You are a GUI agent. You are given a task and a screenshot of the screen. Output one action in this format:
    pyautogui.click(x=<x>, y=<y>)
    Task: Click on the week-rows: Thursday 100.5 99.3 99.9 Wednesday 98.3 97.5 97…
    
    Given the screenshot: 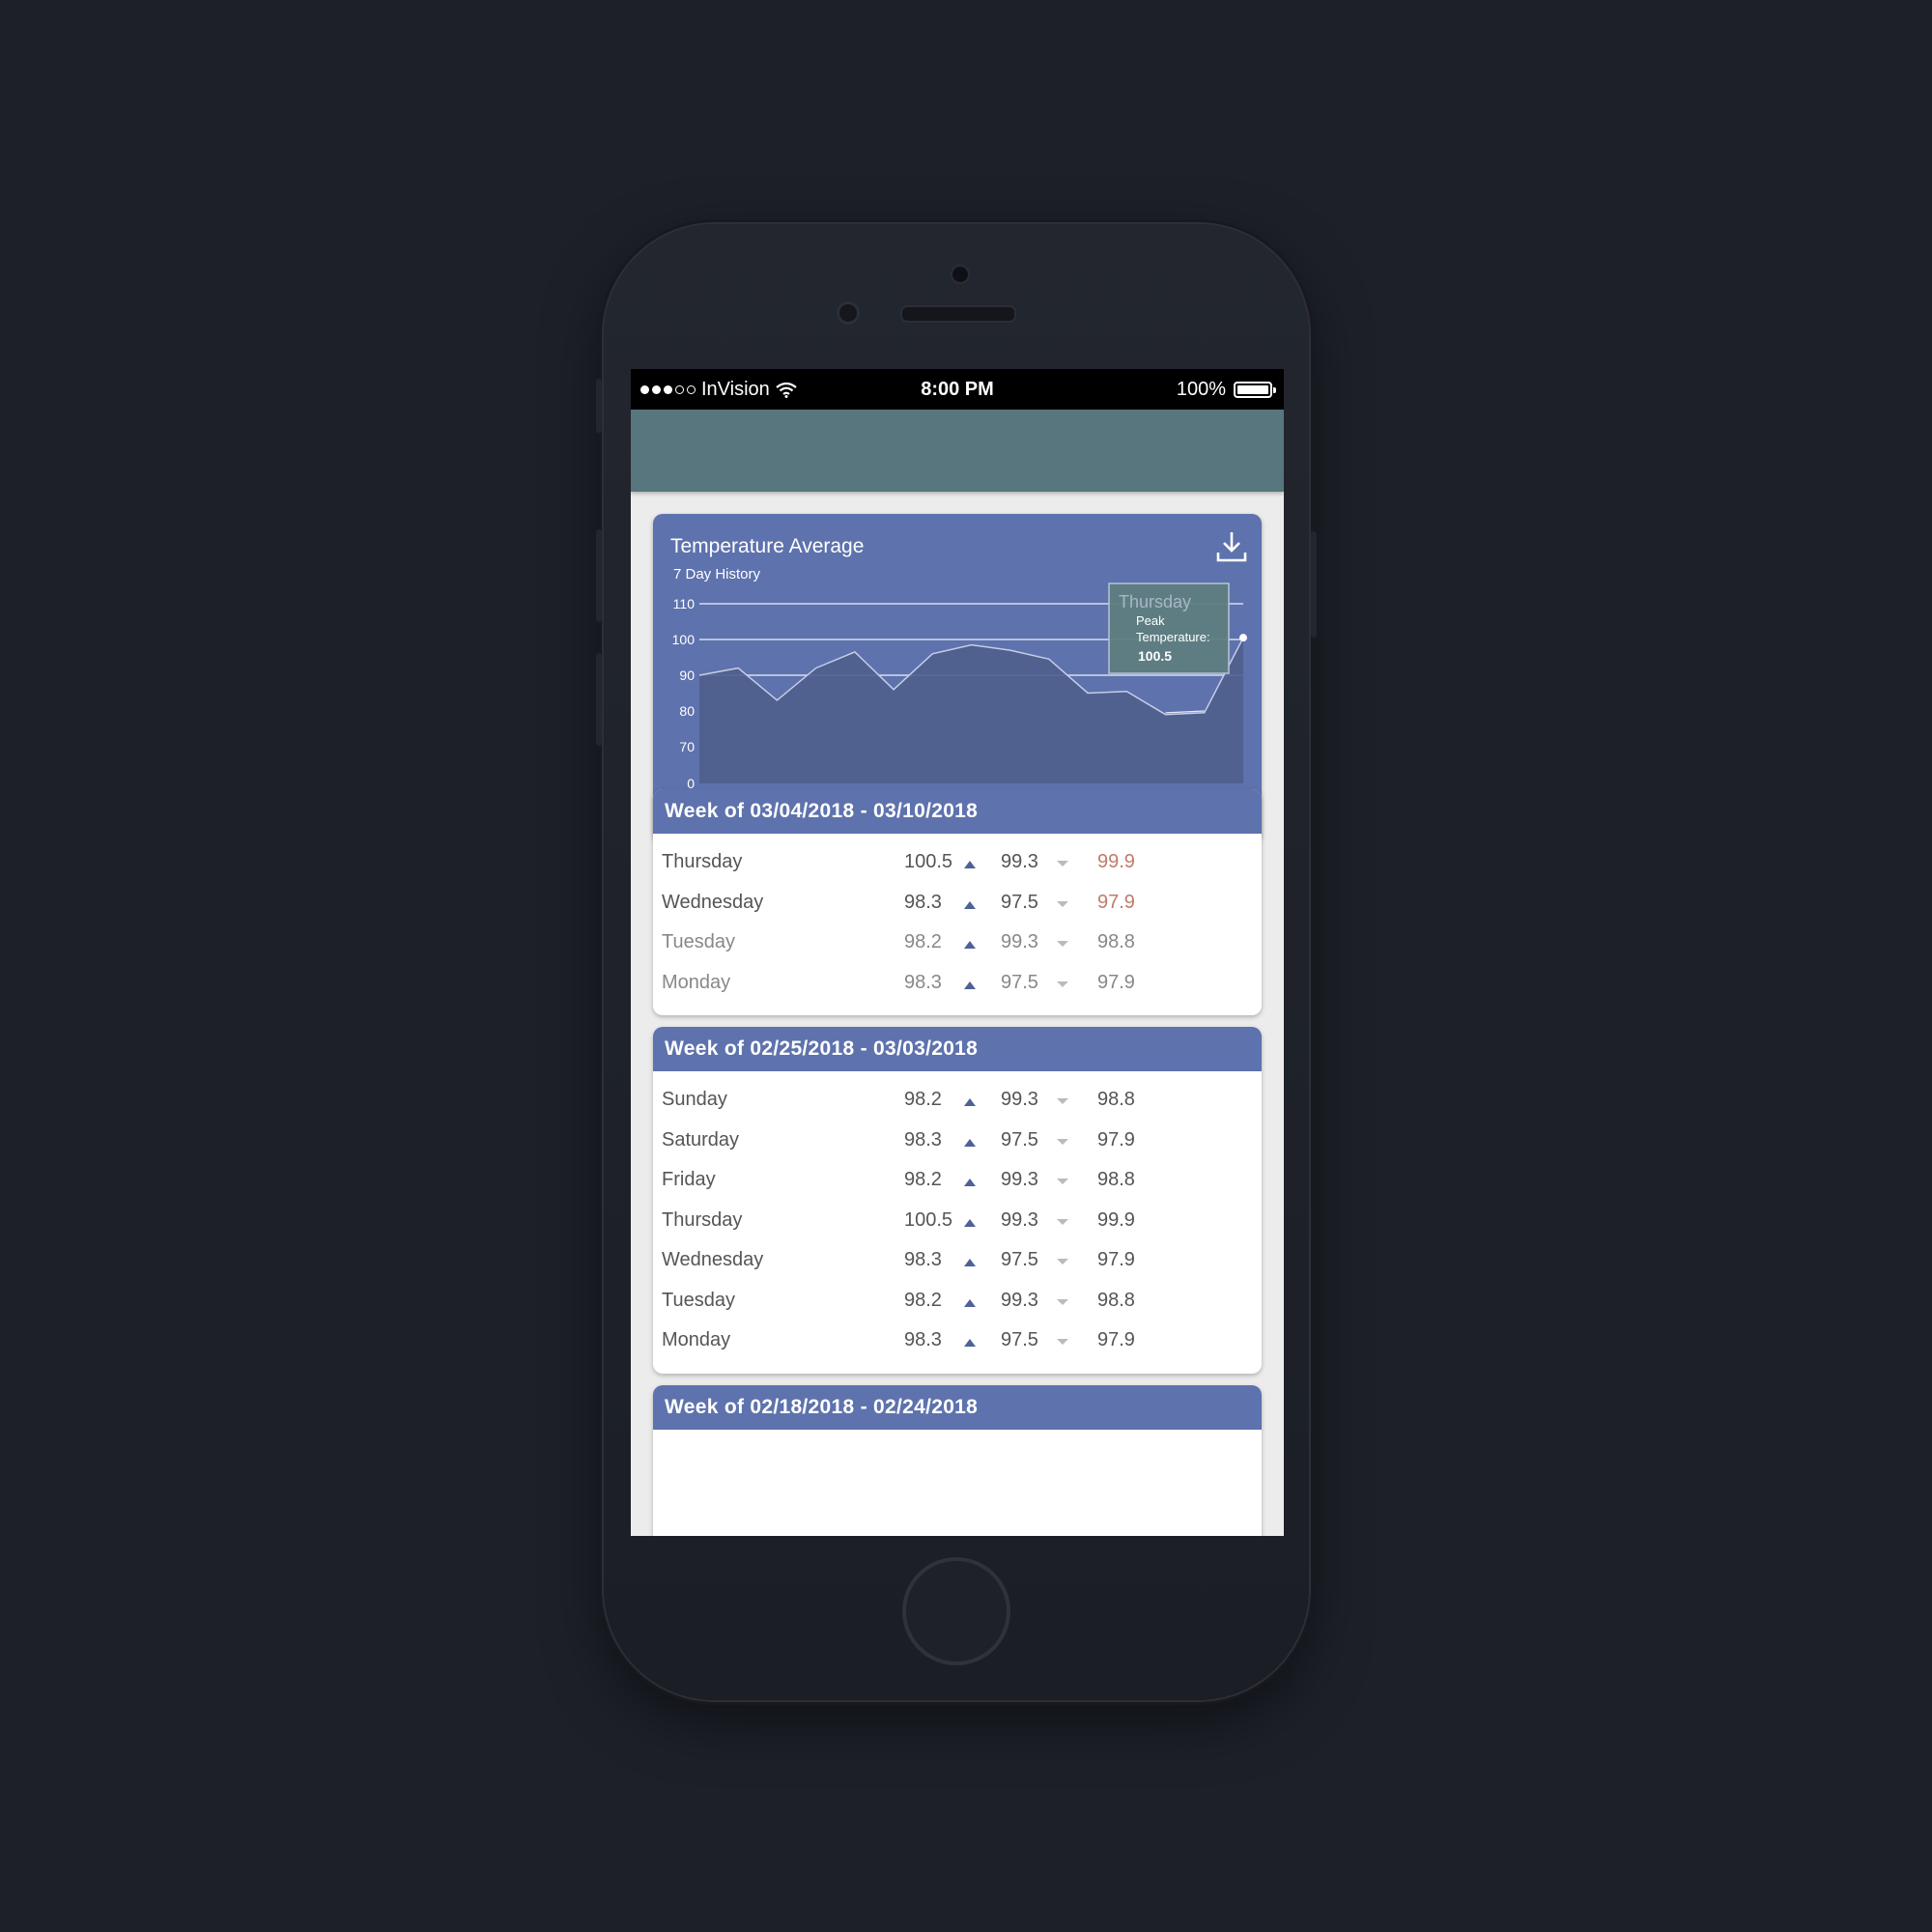 What is the action you would take?
    pyautogui.click(x=957, y=924)
    